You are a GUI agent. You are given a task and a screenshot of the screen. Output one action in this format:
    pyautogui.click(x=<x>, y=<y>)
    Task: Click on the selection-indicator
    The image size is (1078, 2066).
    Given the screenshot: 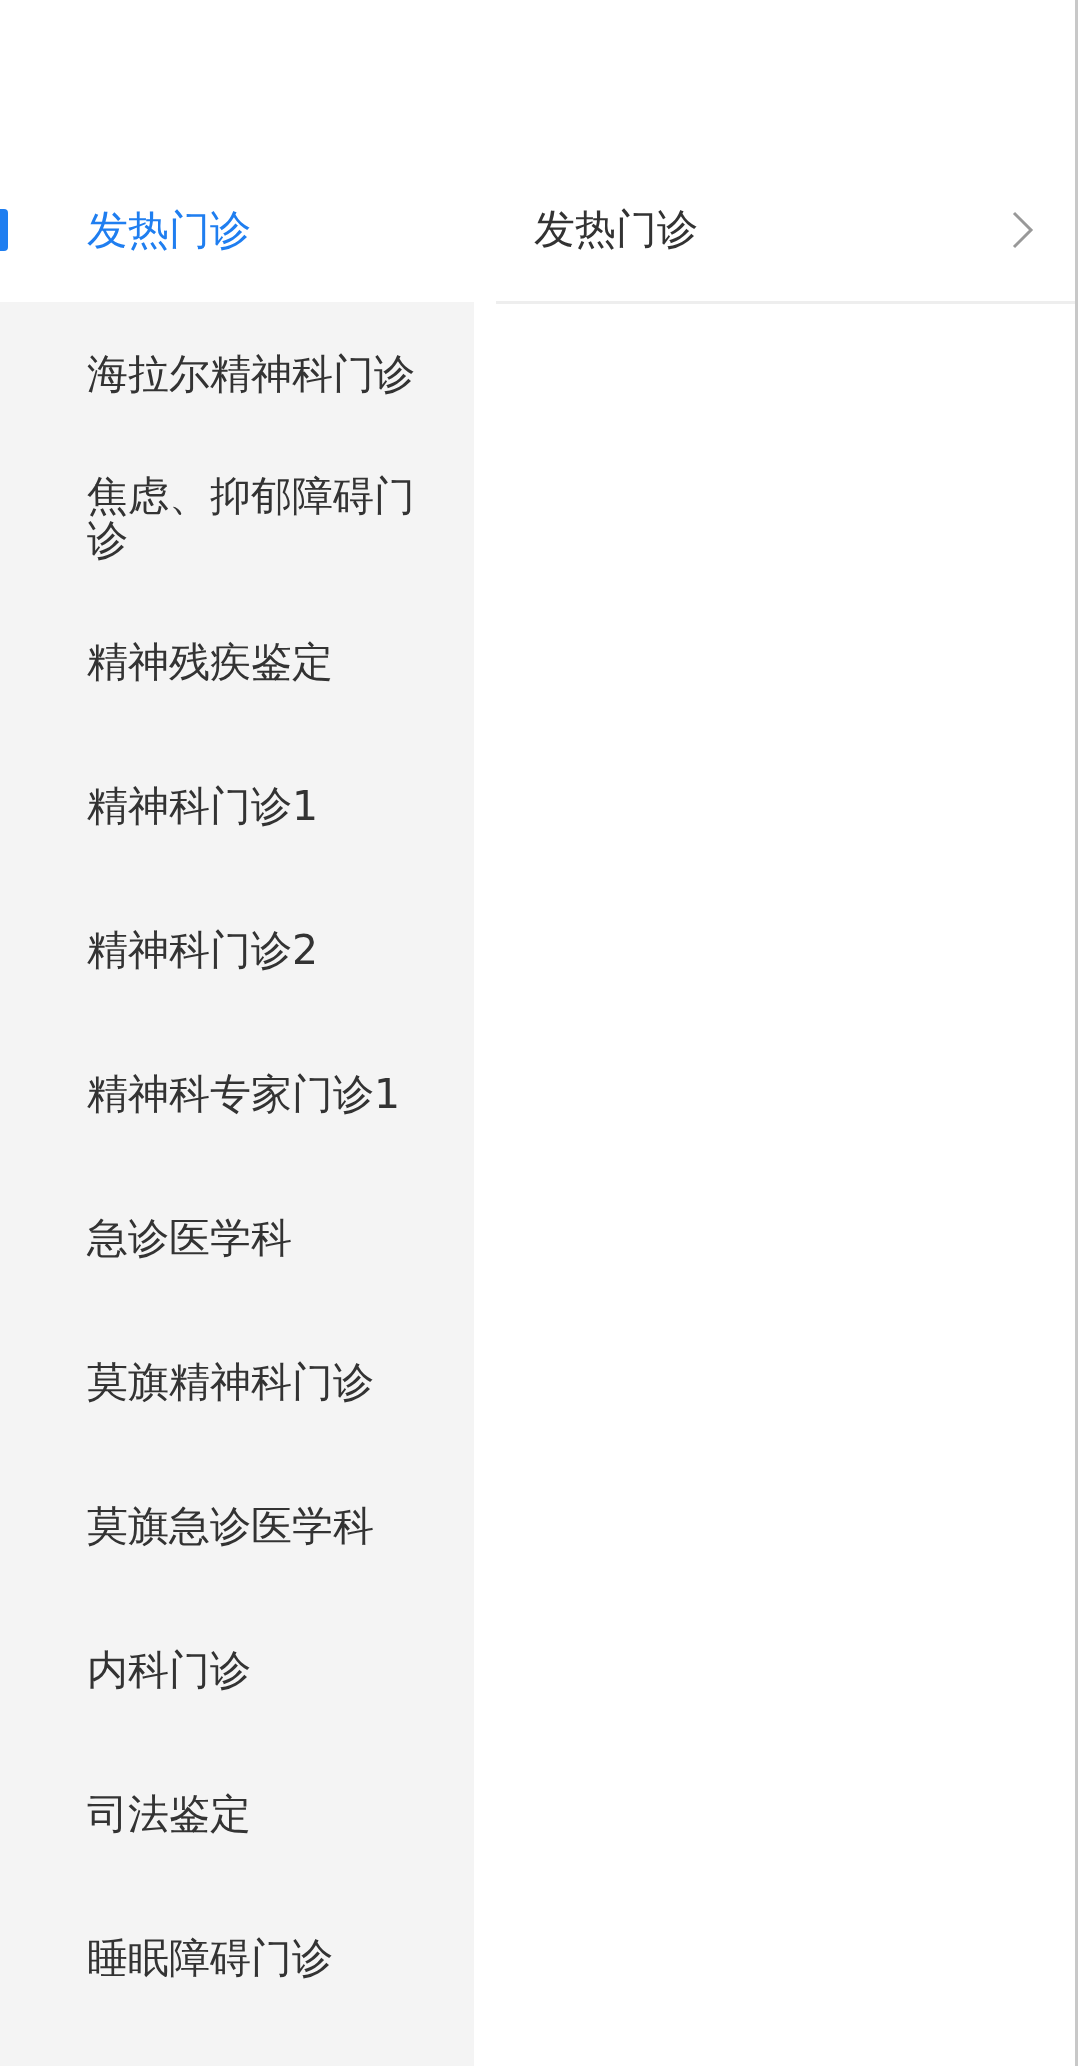 What is the action you would take?
    pyautogui.click(x=4, y=230)
    